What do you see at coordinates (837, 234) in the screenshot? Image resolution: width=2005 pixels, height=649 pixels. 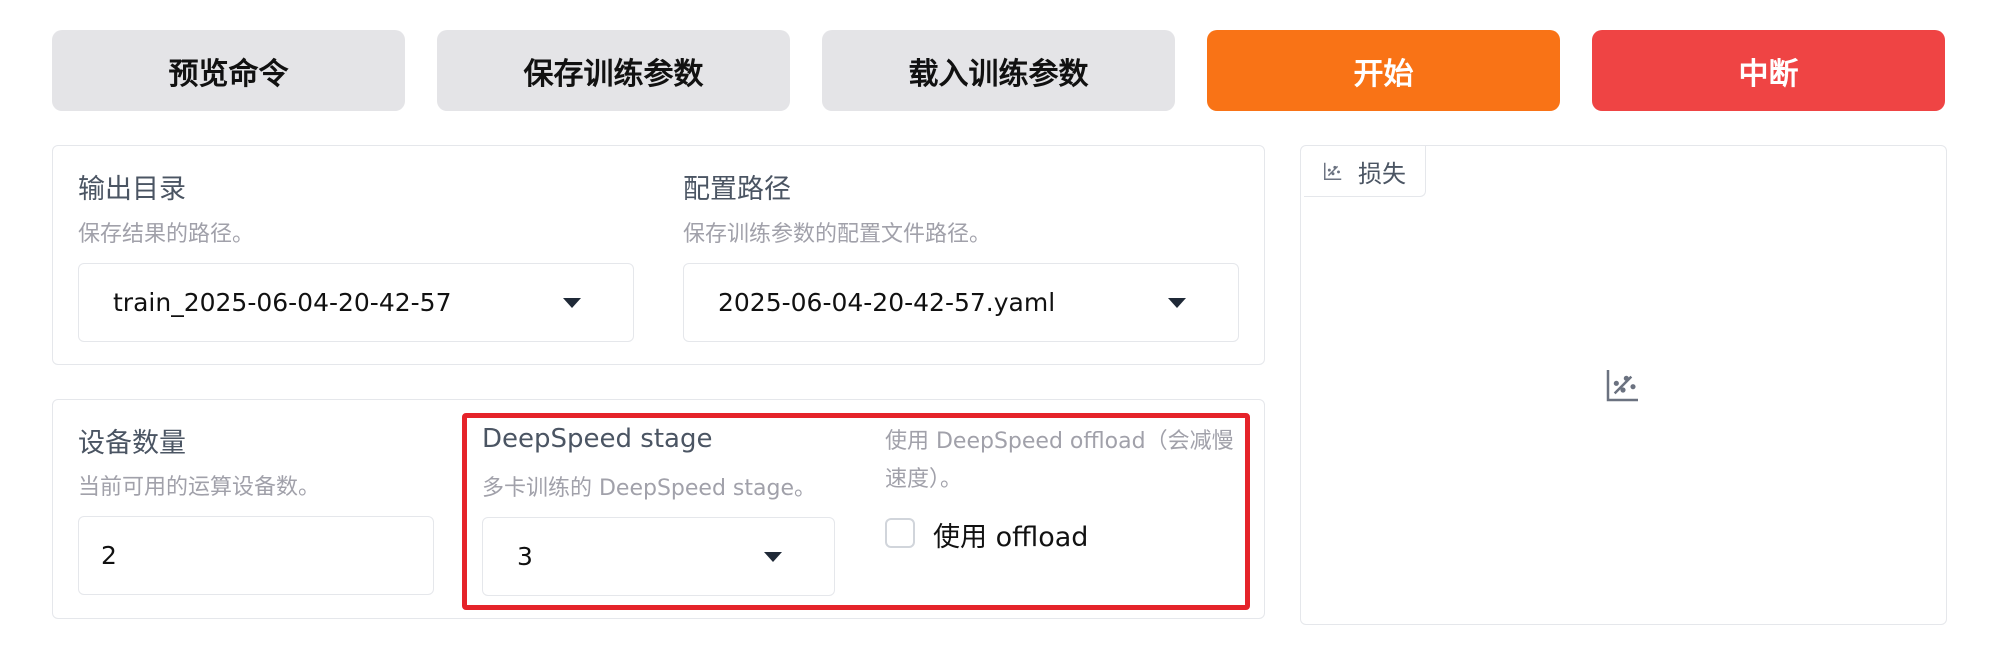 I see `config-path-info: 保存训练参数的配置文件路径。` at bounding box center [837, 234].